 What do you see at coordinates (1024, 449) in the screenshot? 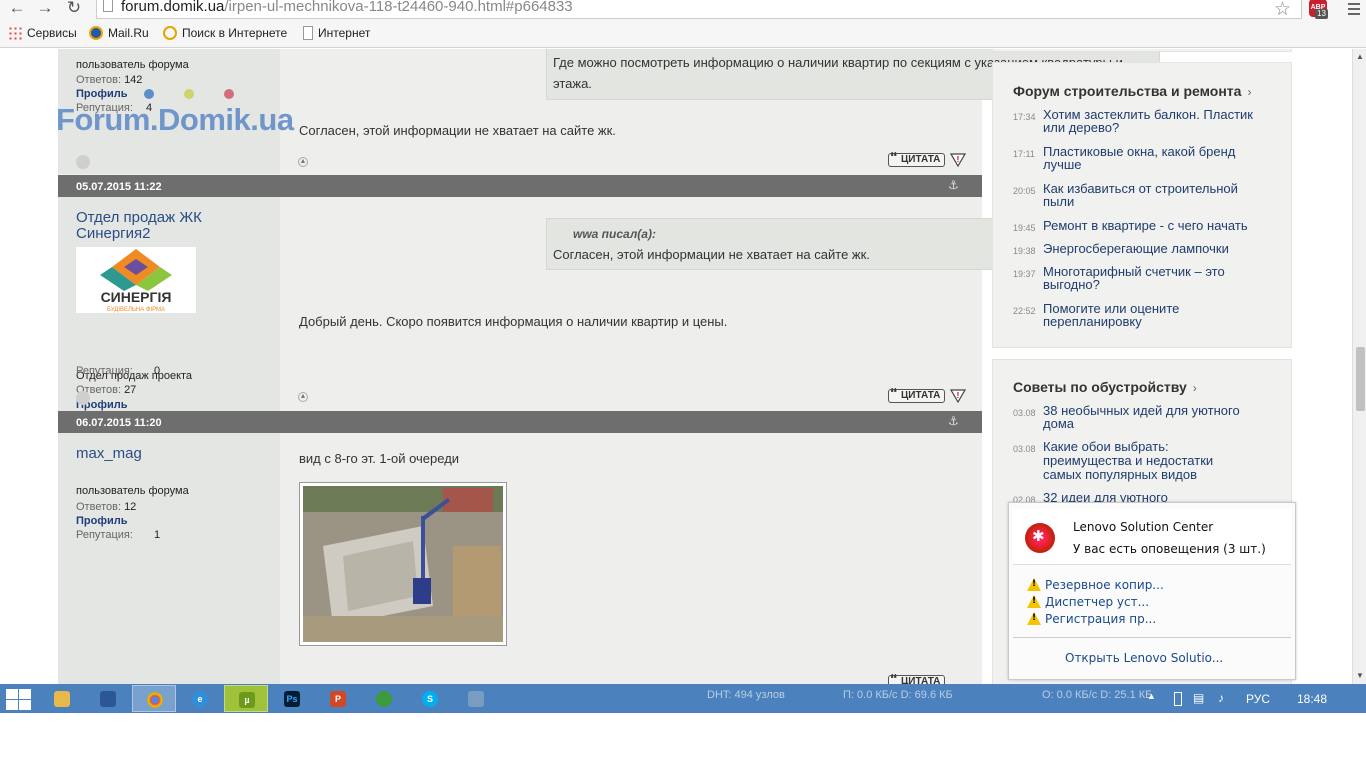
I see `tip-date: 03.08` at bounding box center [1024, 449].